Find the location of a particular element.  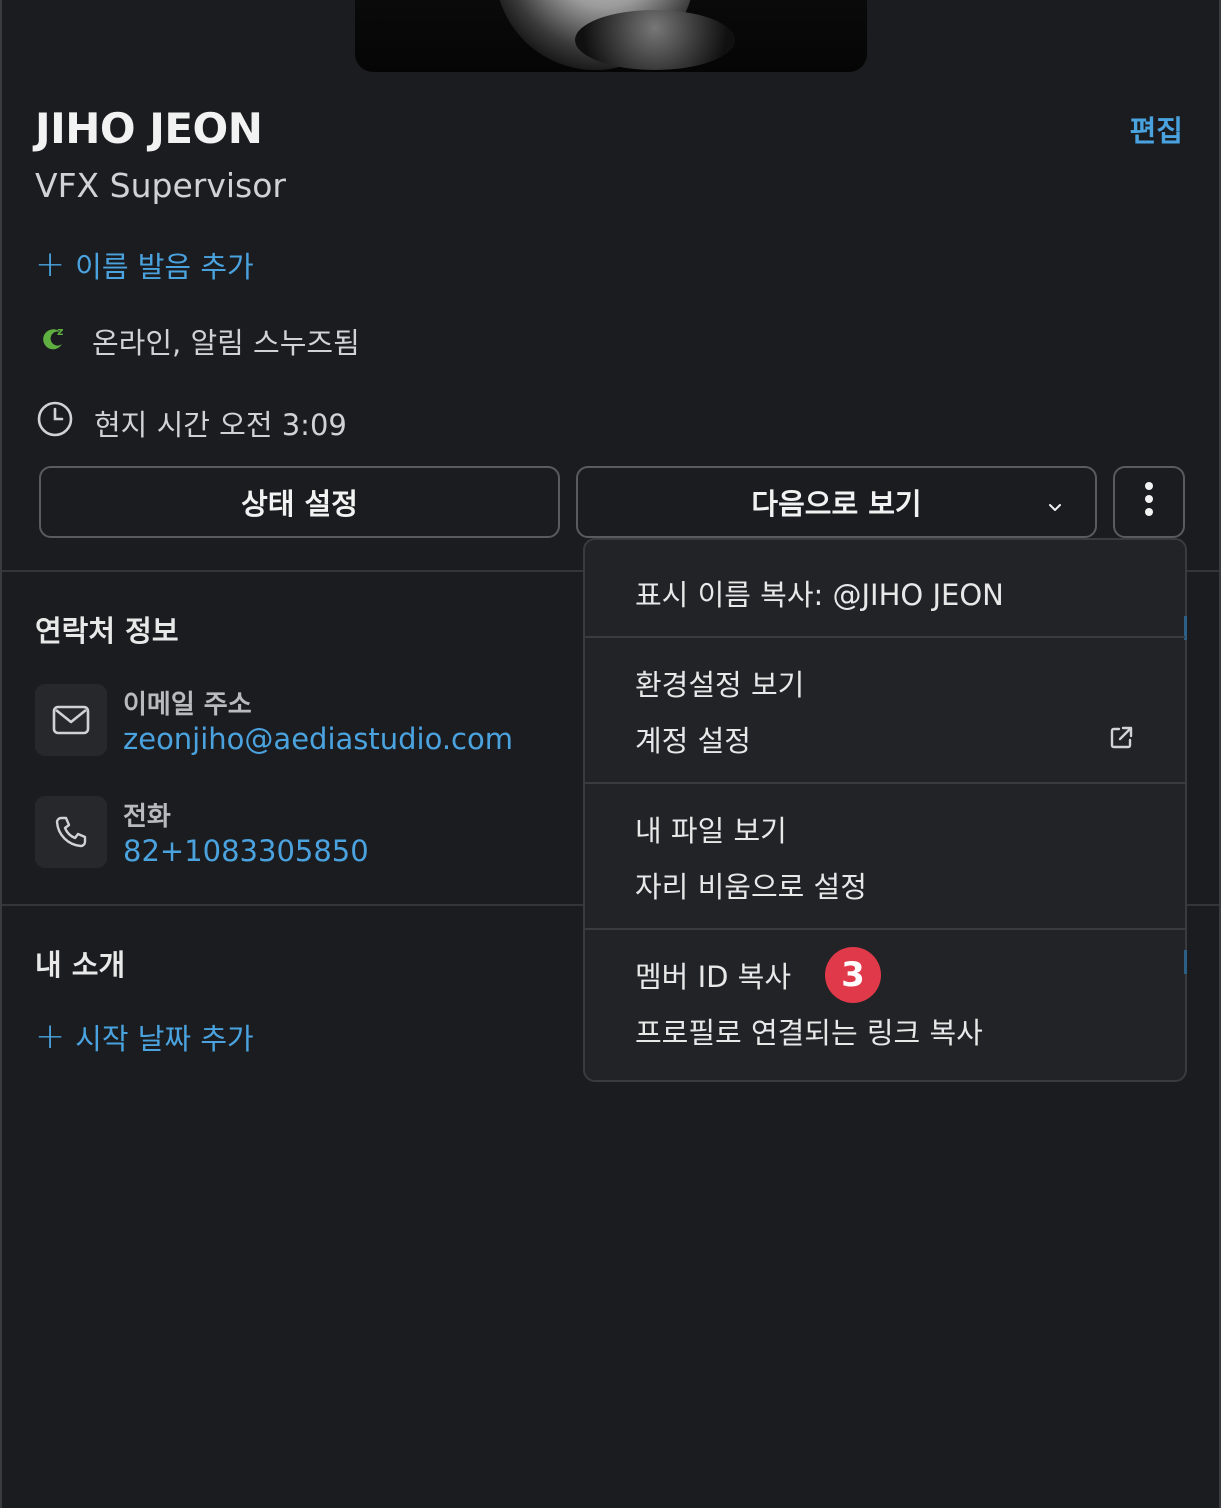

menu-item-copy-member-id: 멤버 ID 복사 is located at coordinates (713, 975).